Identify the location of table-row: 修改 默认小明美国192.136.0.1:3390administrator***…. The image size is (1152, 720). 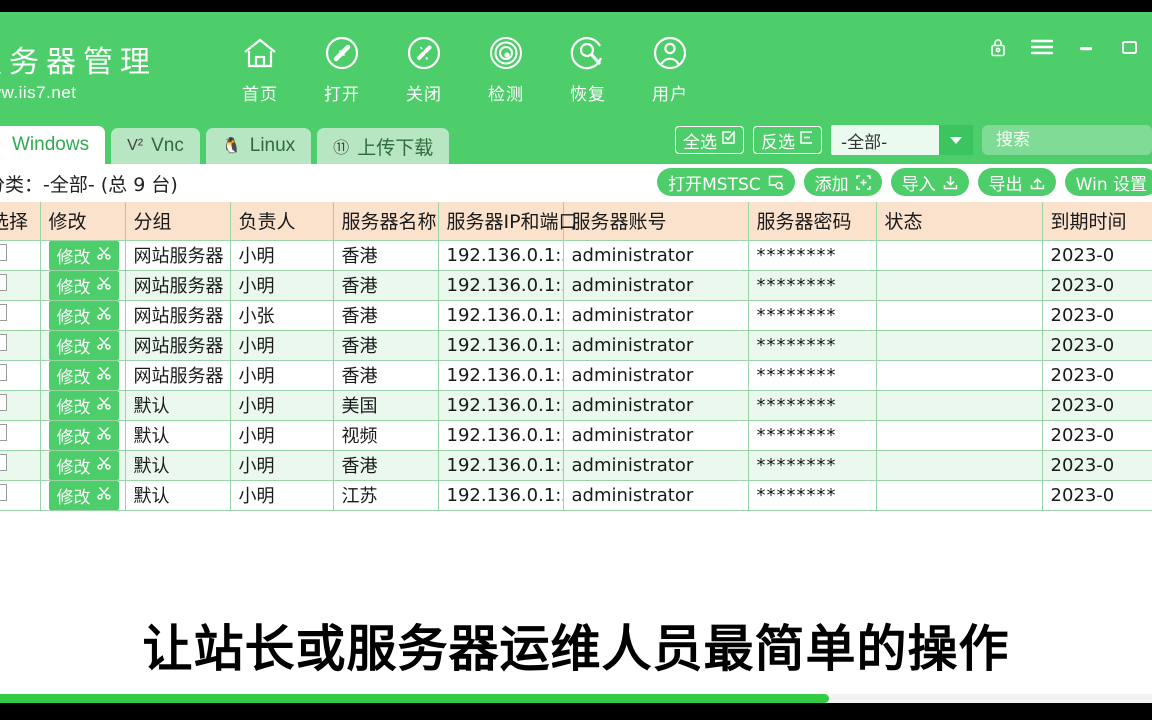
(576, 405).